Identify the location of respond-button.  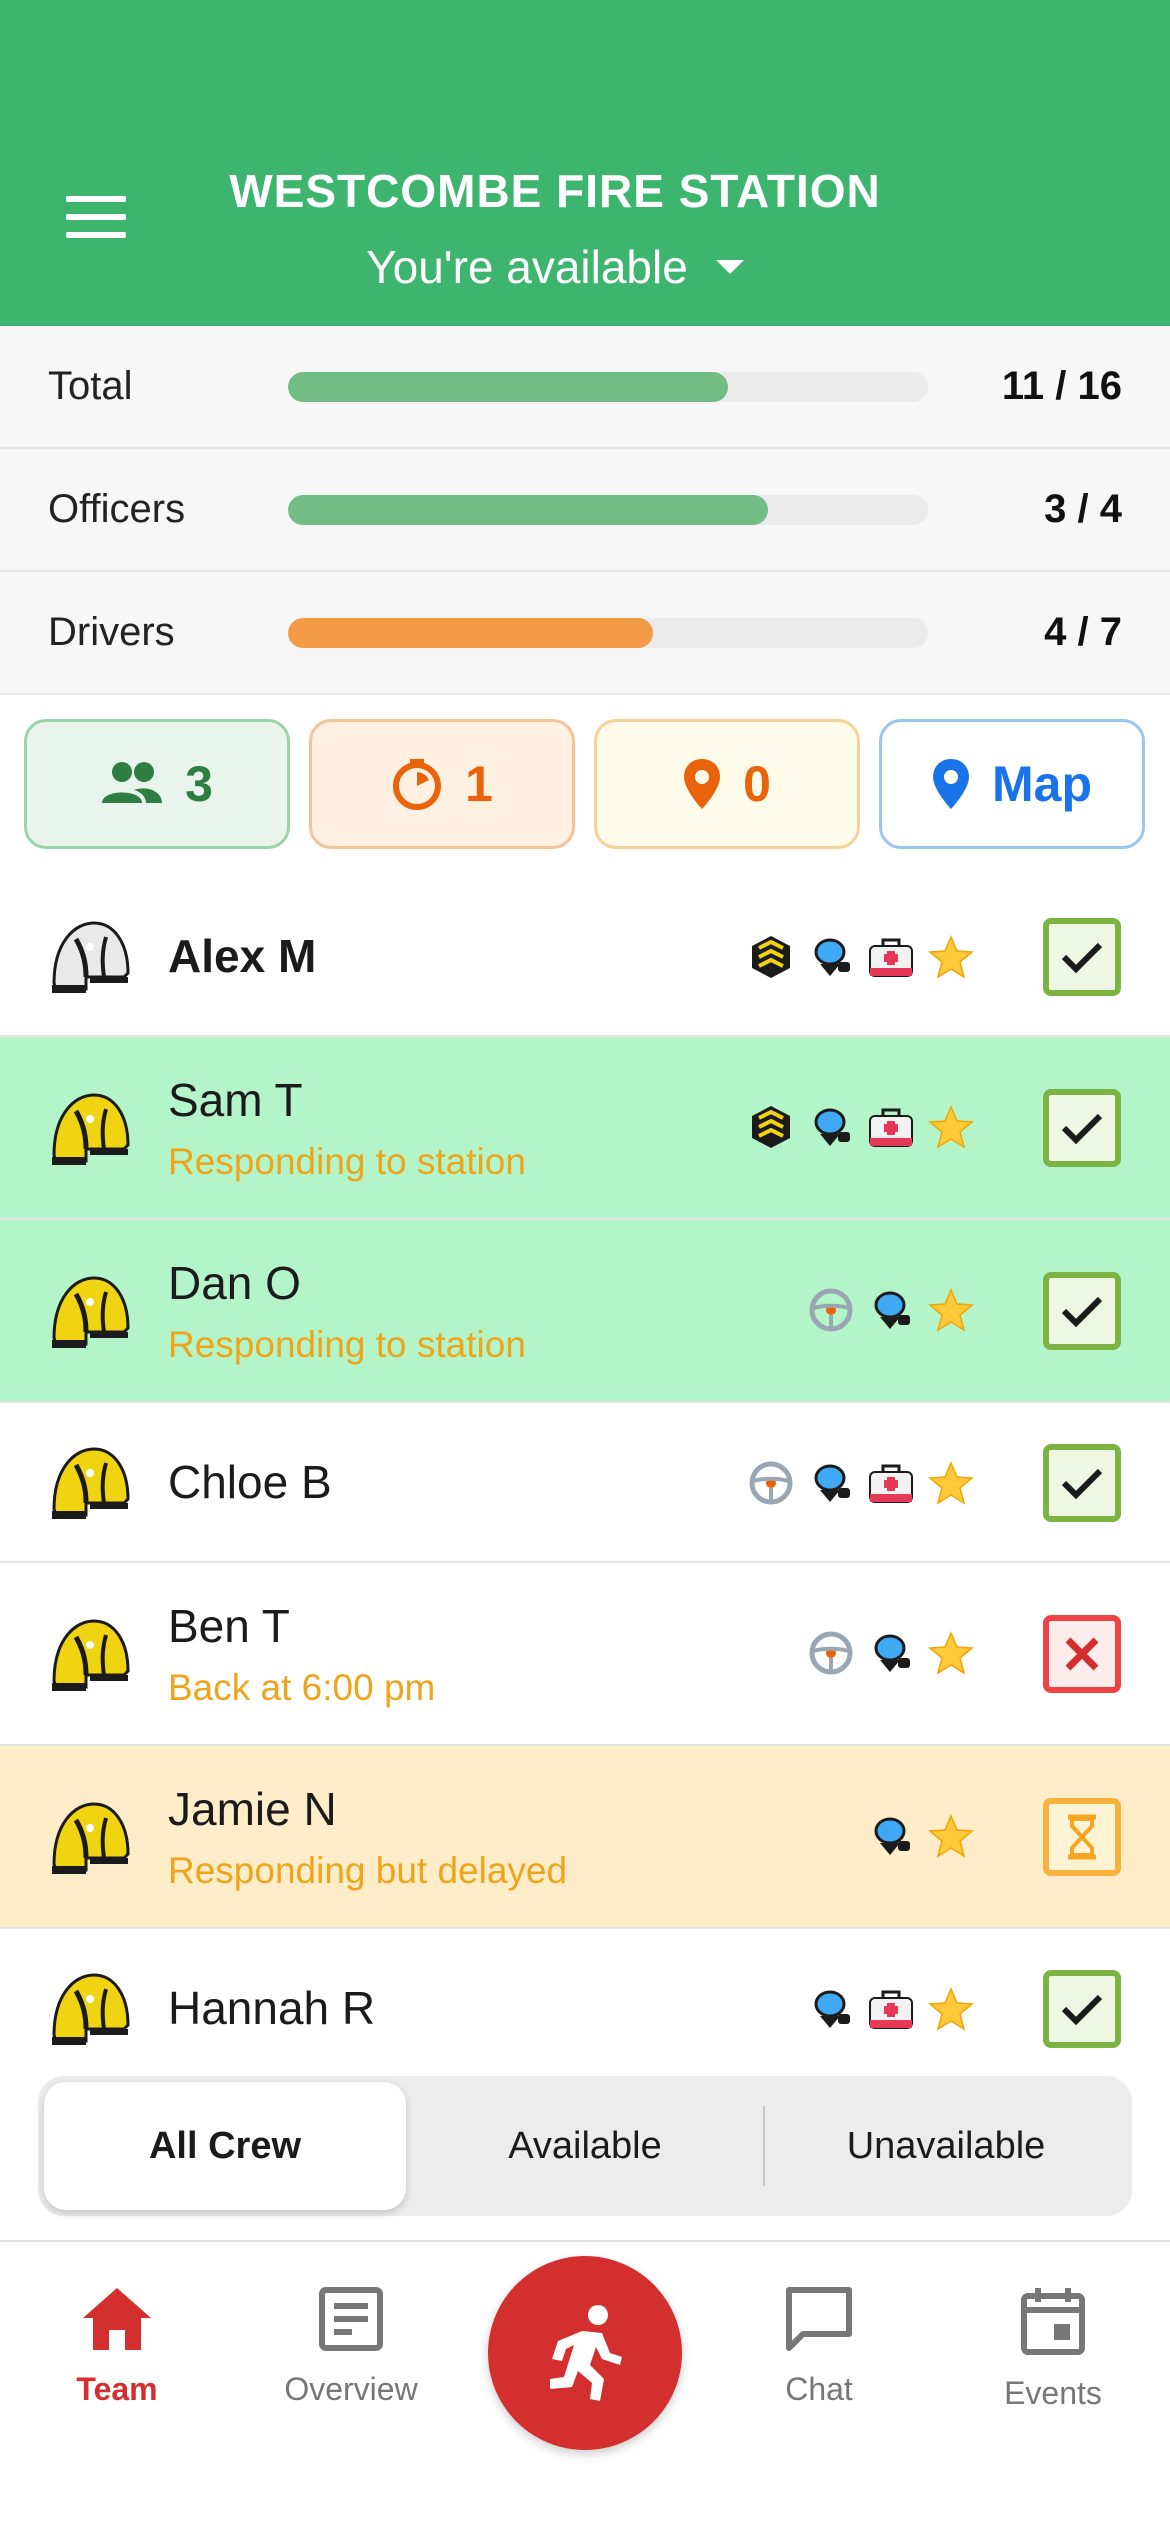
(585, 2353).